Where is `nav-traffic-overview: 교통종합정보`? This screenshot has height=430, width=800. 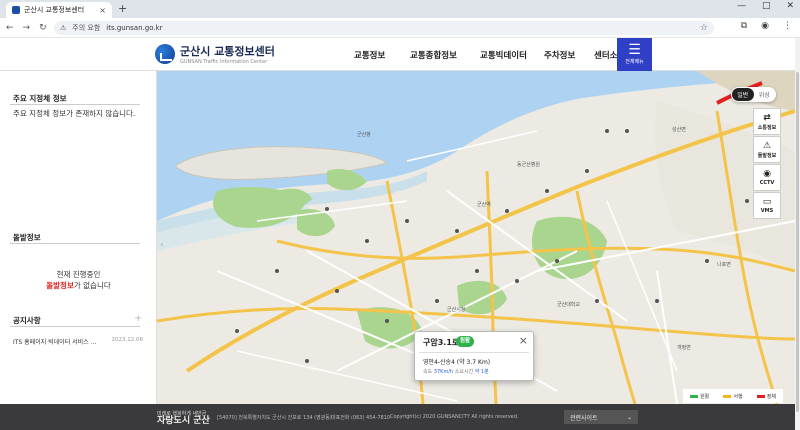 nav-traffic-overview: 교통종합정보 is located at coordinates (441, 54).